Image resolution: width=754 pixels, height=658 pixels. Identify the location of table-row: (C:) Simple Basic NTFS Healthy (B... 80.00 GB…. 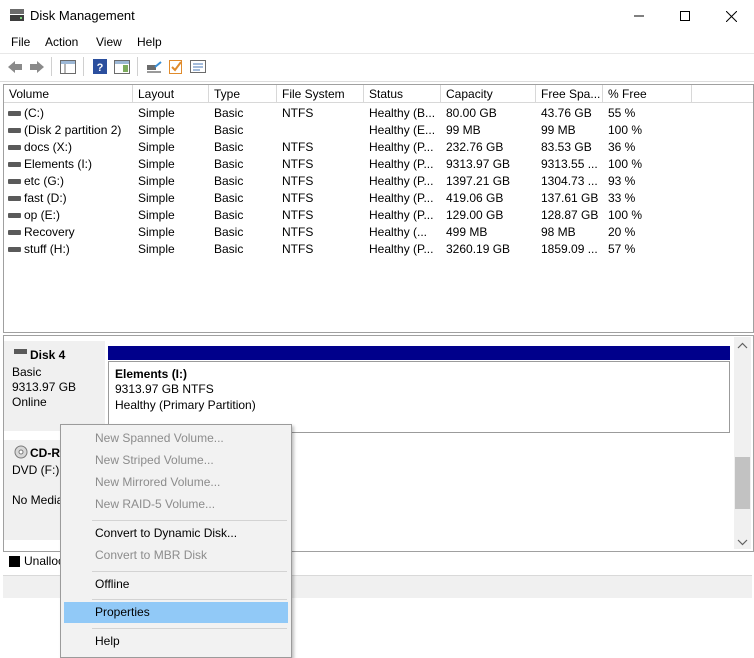
(378, 113).